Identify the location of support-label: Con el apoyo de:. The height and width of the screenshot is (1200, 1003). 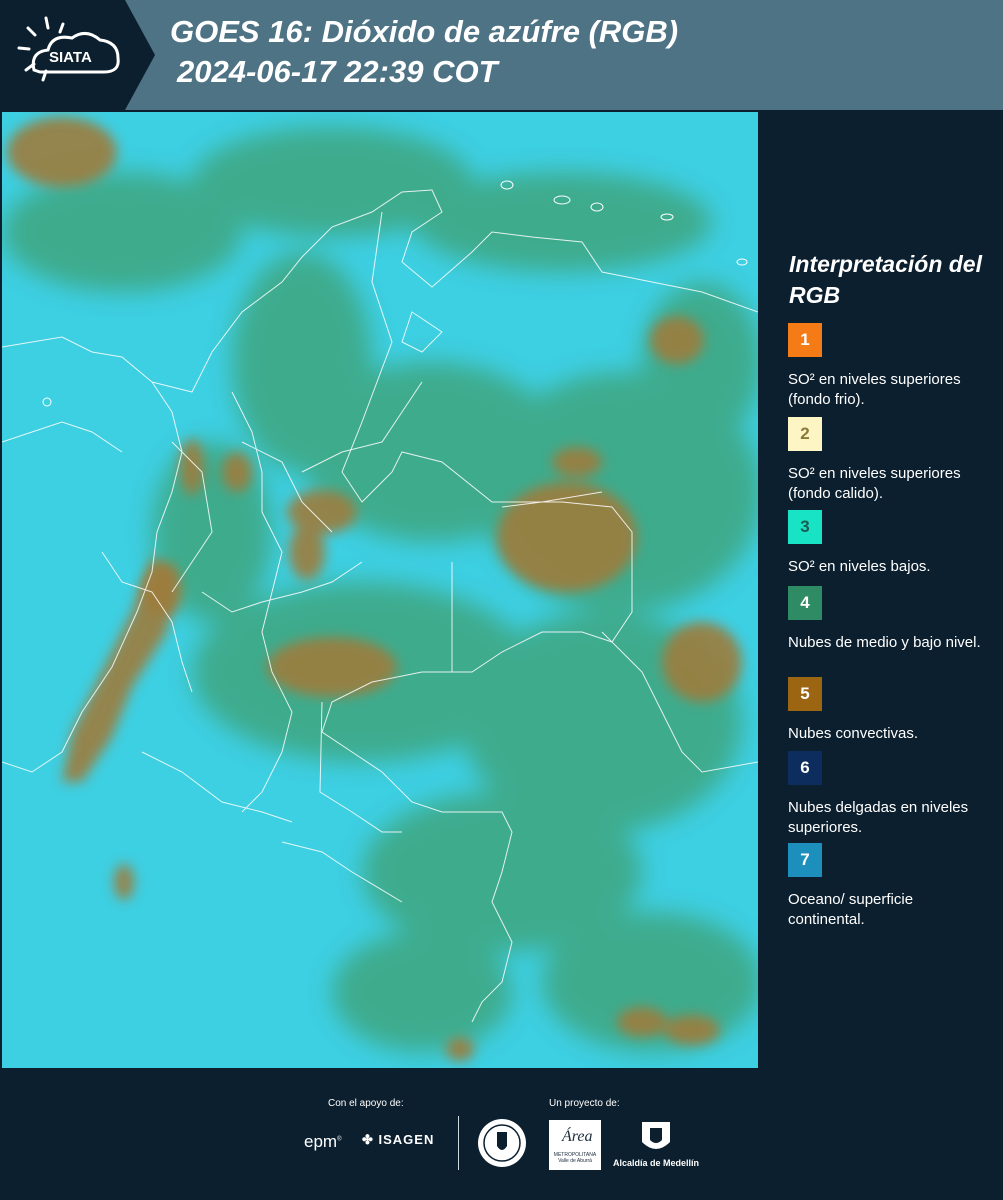
(366, 1103).